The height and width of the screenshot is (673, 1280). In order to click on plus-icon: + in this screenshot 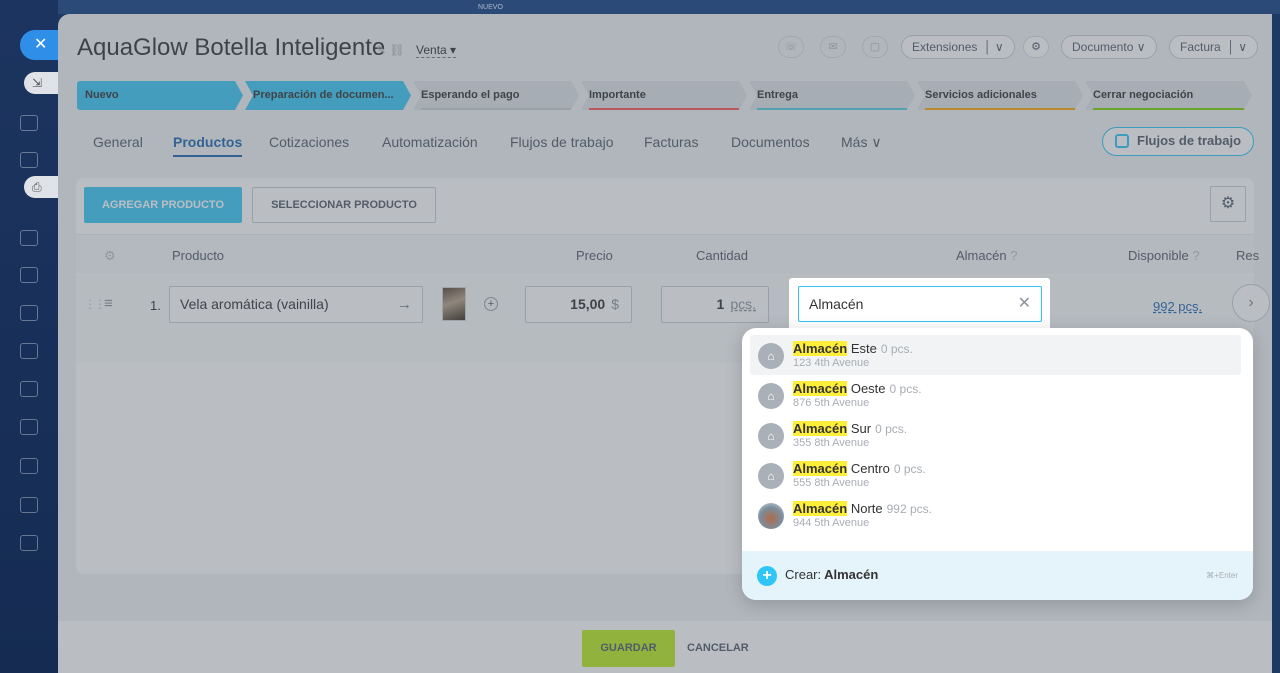, I will do `click(767, 576)`.